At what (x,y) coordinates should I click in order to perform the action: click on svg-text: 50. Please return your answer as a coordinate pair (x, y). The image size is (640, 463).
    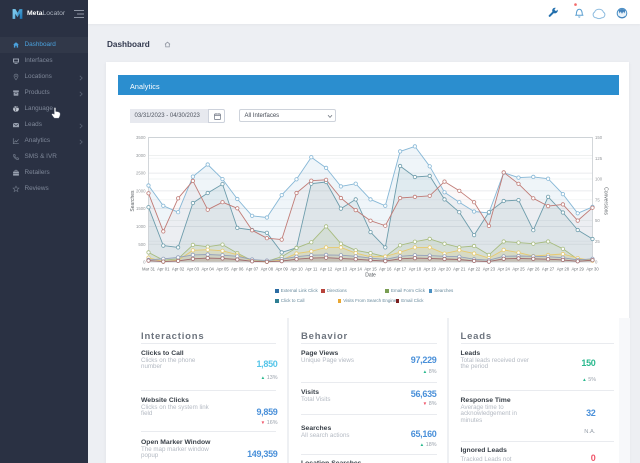
    Looking at the image, I should click on (597, 220).